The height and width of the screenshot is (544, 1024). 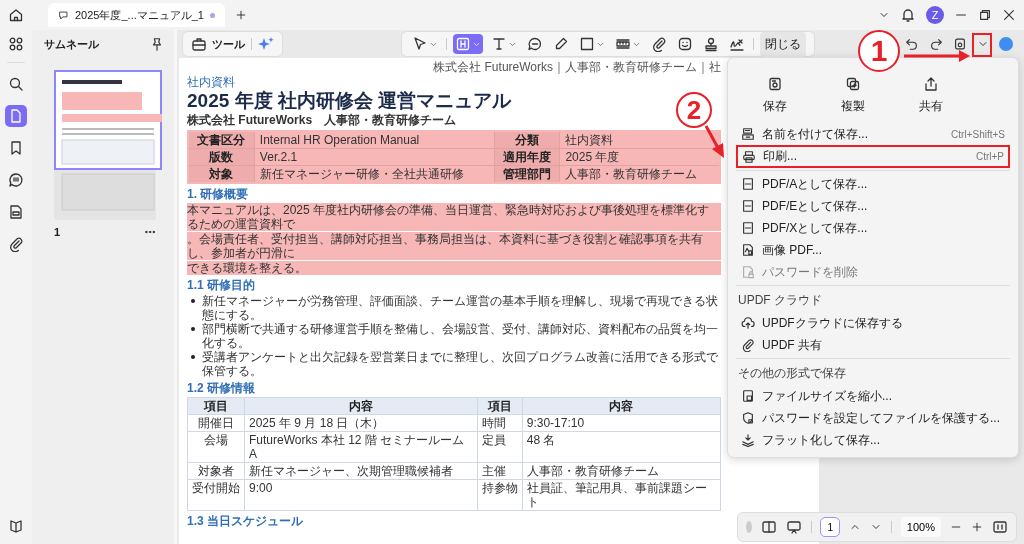 What do you see at coordinates (873, 156) in the screenshot?
I see `menu-item: 印刷... Ctrl+P` at bounding box center [873, 156].